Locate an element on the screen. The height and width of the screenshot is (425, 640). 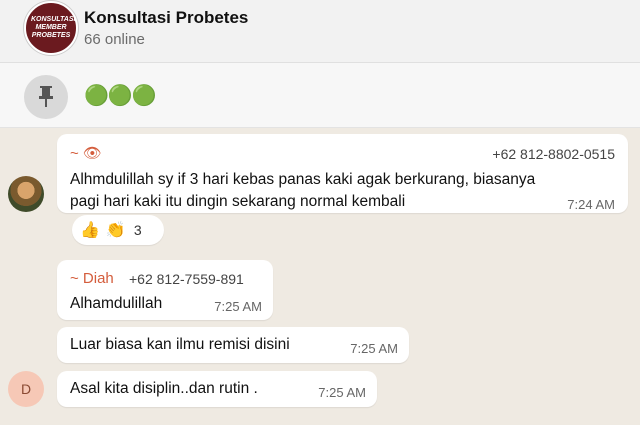
clapping-hands-icon: 👏 is located at coordinates (115, 230).